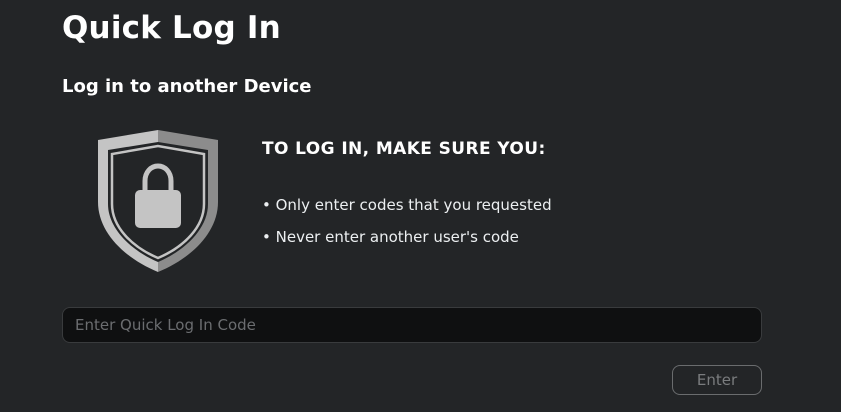 The image size is (841, 412). I want to click on enter-button: Enter, so click(717, 380).